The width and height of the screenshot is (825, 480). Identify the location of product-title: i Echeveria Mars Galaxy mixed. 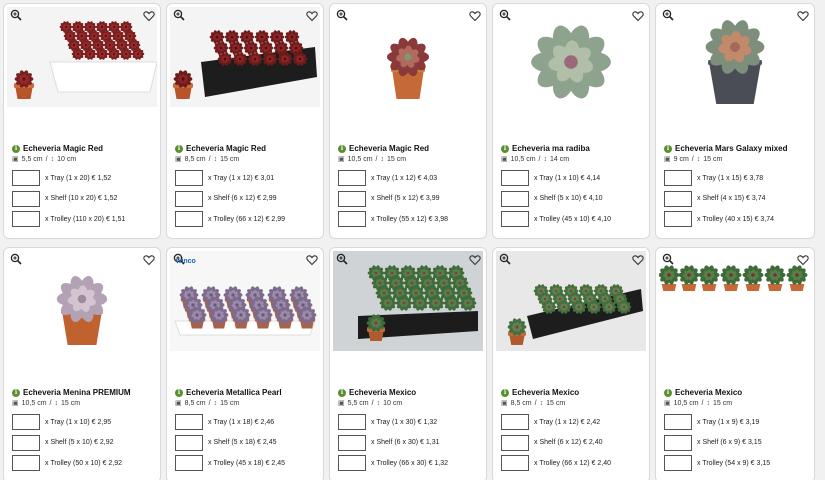
(737, 148).